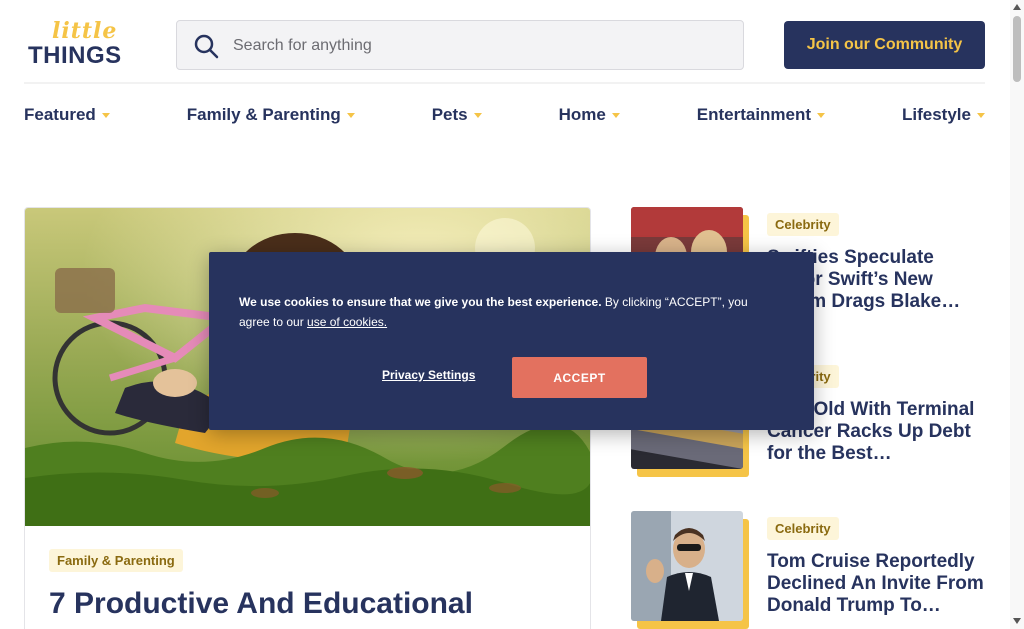 The height and width of the screenshot is (629, 1024). I want to click on nav-label: Lifestyle, so click(936, 114).